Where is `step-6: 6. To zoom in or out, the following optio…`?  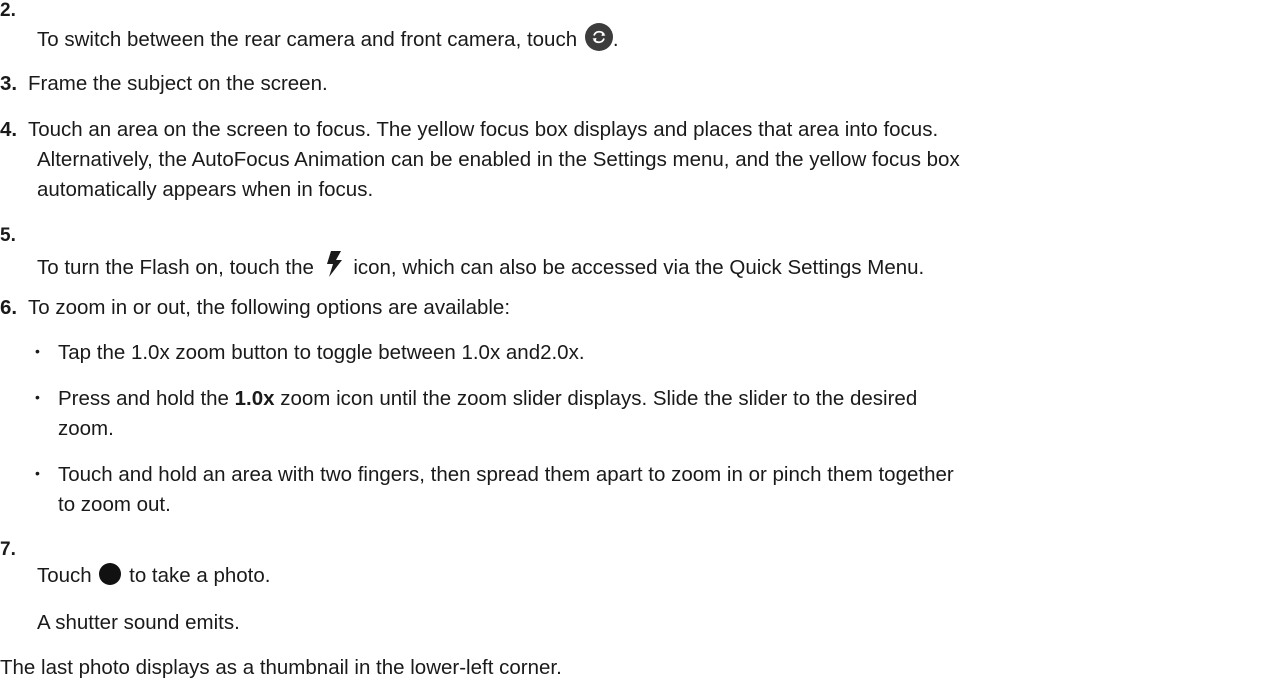 step-6: 6. To zoom in or out, the following optio… is located at coordinates (255, 308).